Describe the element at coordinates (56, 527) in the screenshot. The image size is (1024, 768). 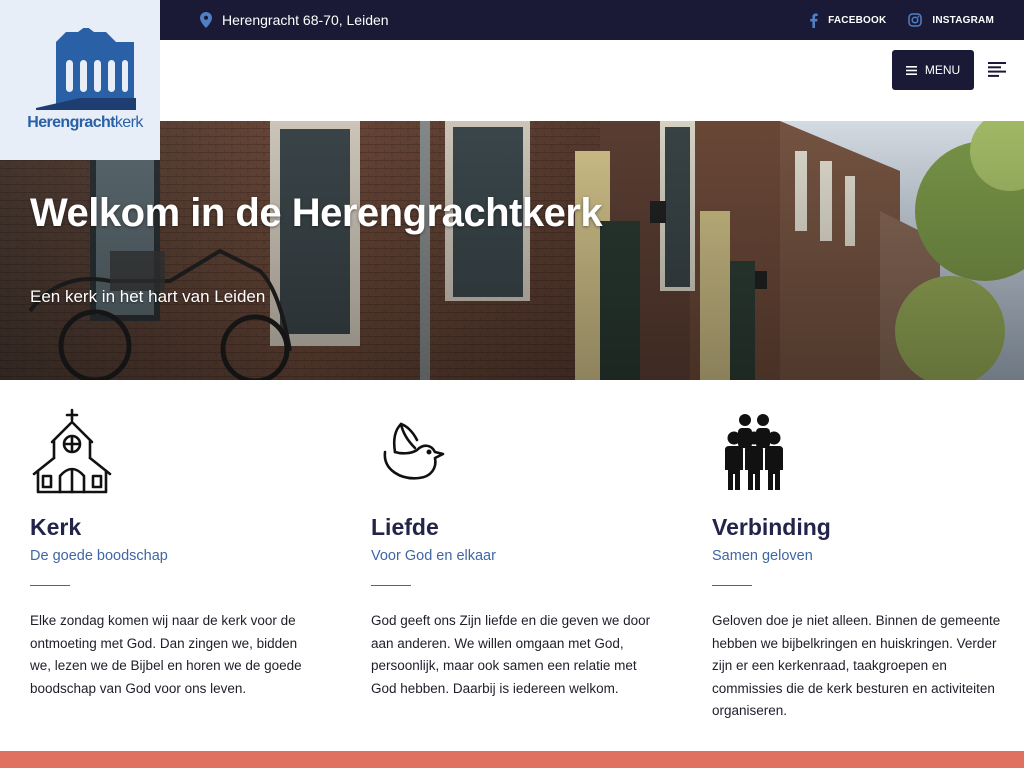
I see `feature-title: Kerk` at that location.